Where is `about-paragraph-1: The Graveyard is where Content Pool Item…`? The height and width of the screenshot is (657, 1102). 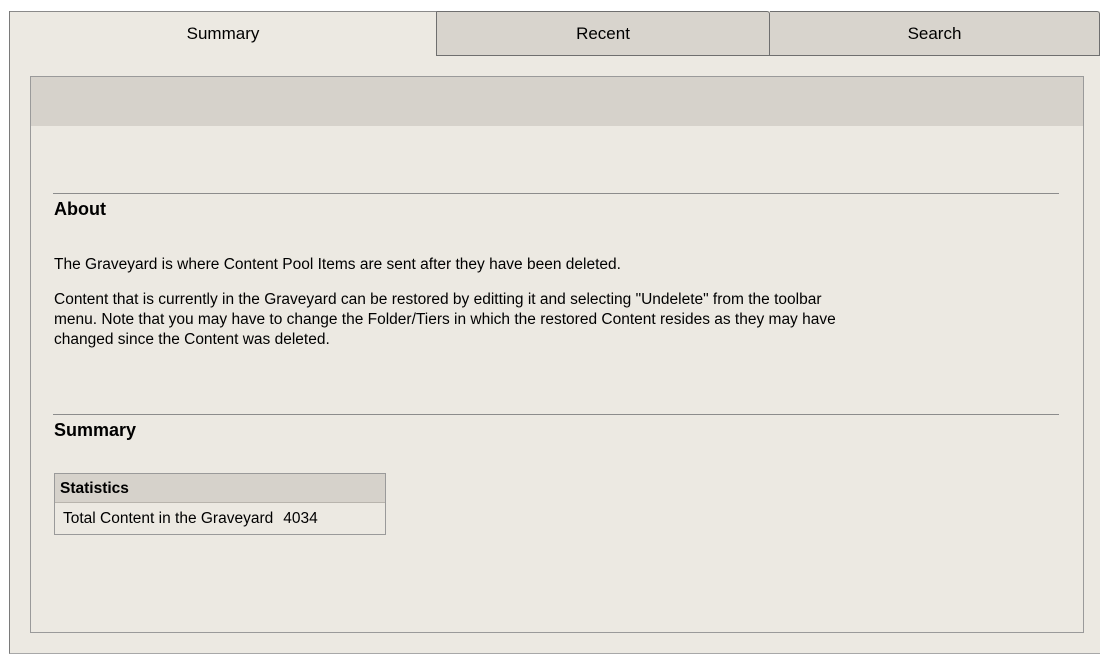 about-paragraph-1: The Graveyard is where Content Pool Item… is located at coordinates (337, 264).